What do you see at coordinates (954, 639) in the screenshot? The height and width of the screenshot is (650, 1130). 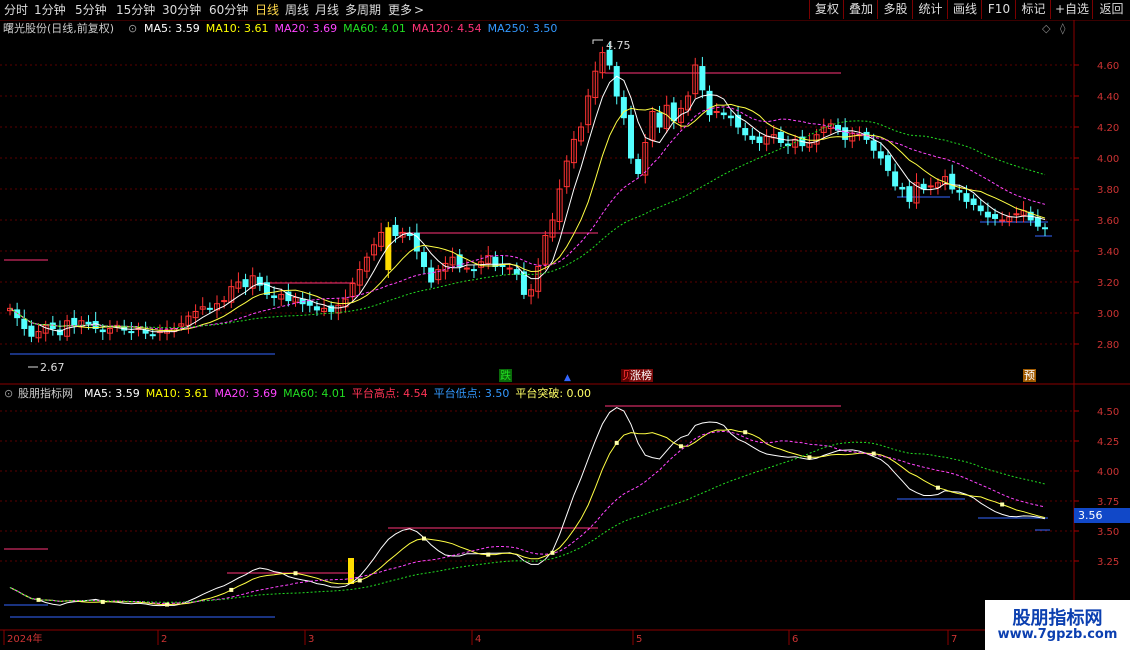 I see `date-label: 7` at bounding box center [954, 639].